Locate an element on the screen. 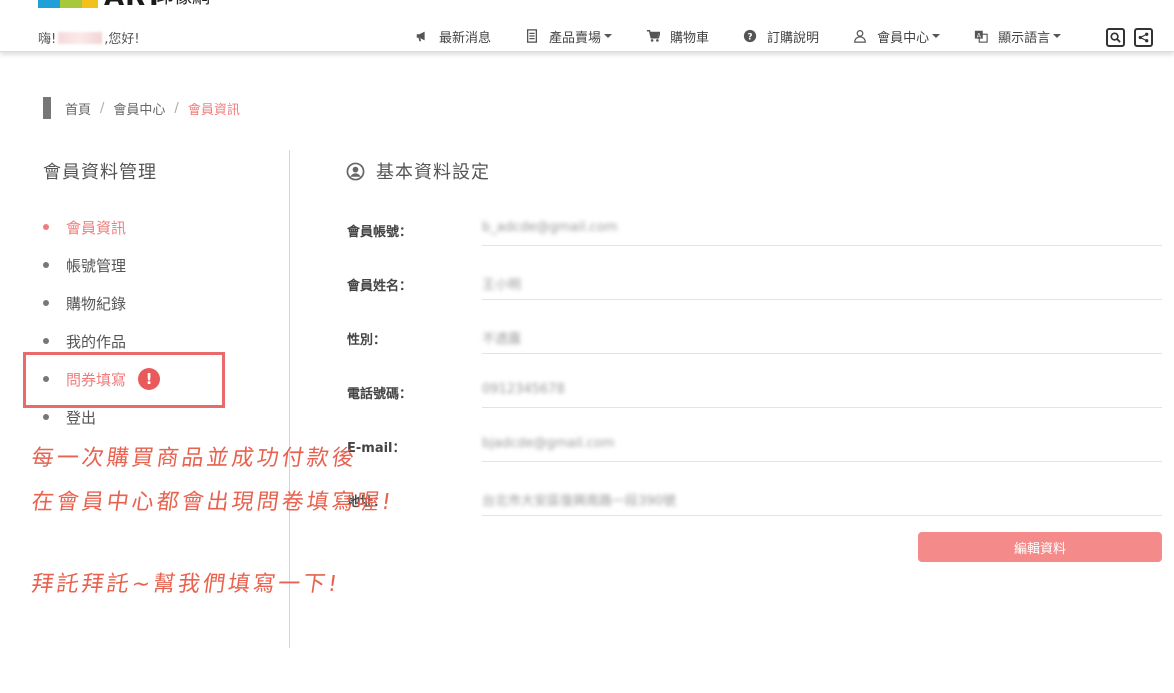 The width and height of the screenshot is (1174, 693). field-address: 地址： 台北市大安區復興南路一段390號 is located at coordinates (754, 509).